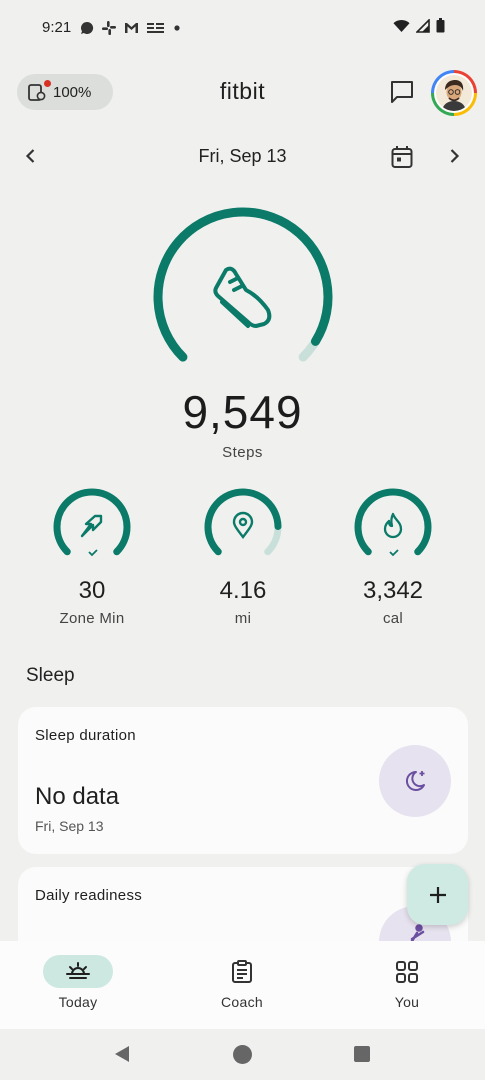 The image size is (485, 1080). I want to click on calories-value: 3,342, so click(393, 590).